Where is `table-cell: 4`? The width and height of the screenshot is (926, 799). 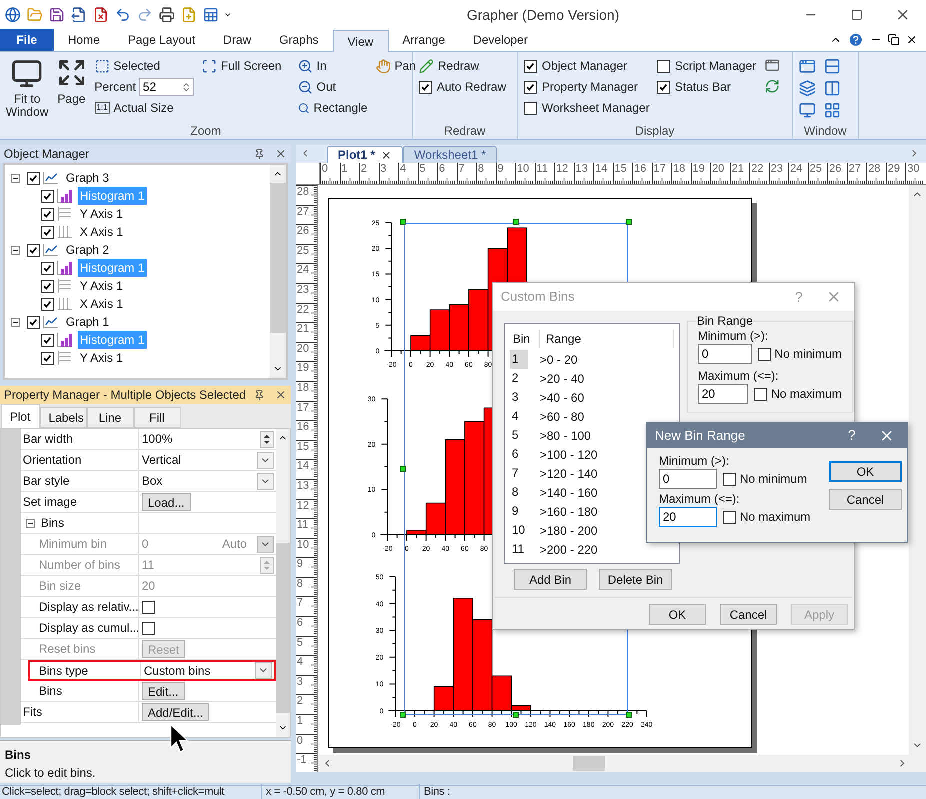 table-cell: 4 is located at coordinates (519, 416).